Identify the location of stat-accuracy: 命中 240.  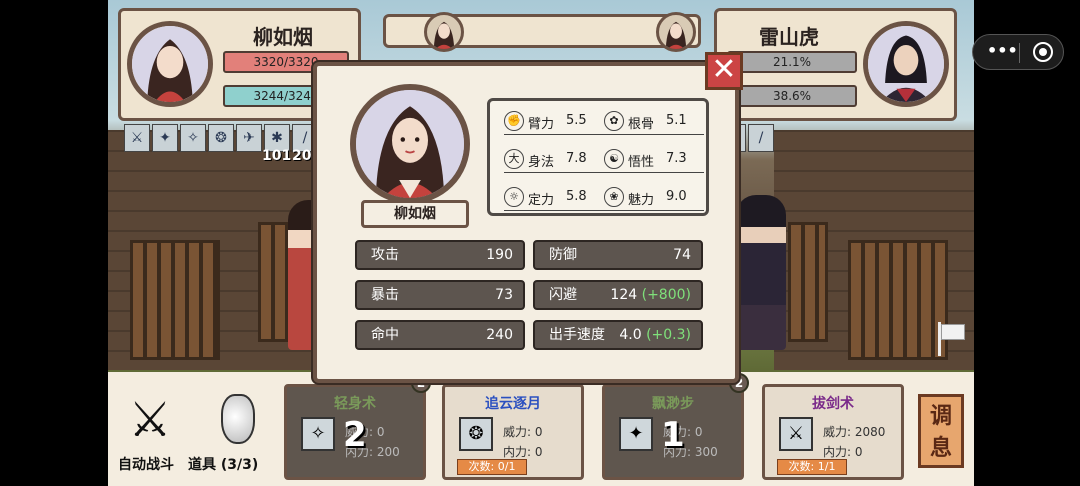
(440, 335).